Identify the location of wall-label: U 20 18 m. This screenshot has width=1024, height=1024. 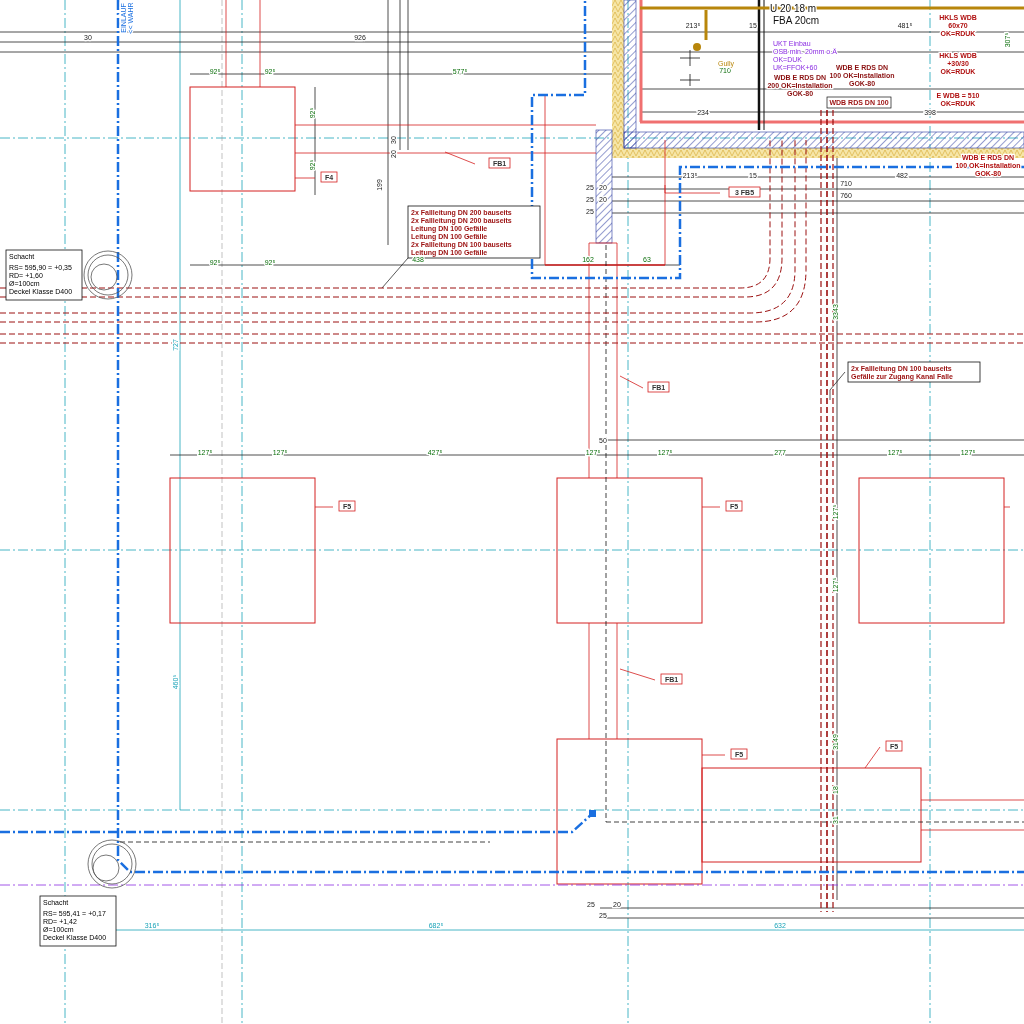
(793, 8).